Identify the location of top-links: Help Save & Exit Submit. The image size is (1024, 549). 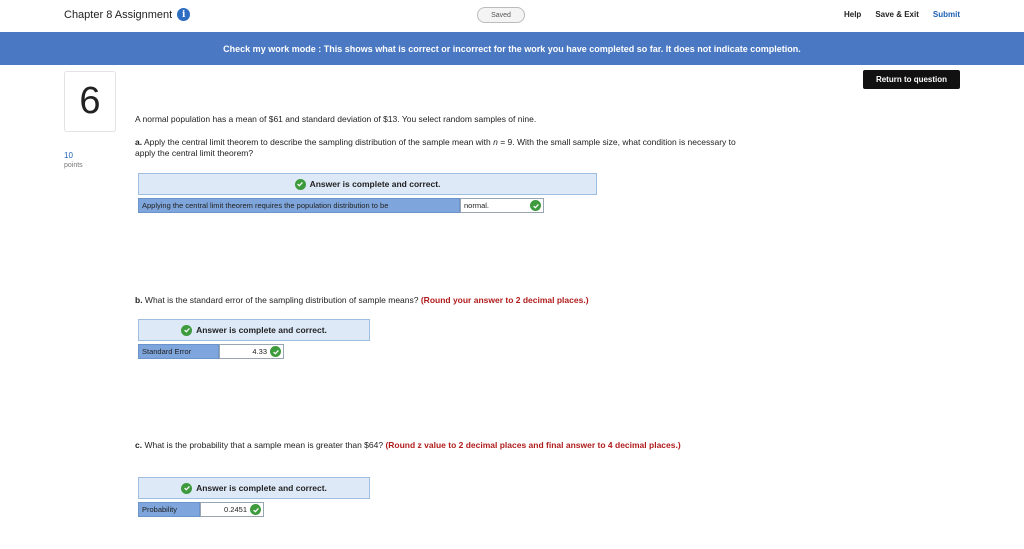
(902, 14).